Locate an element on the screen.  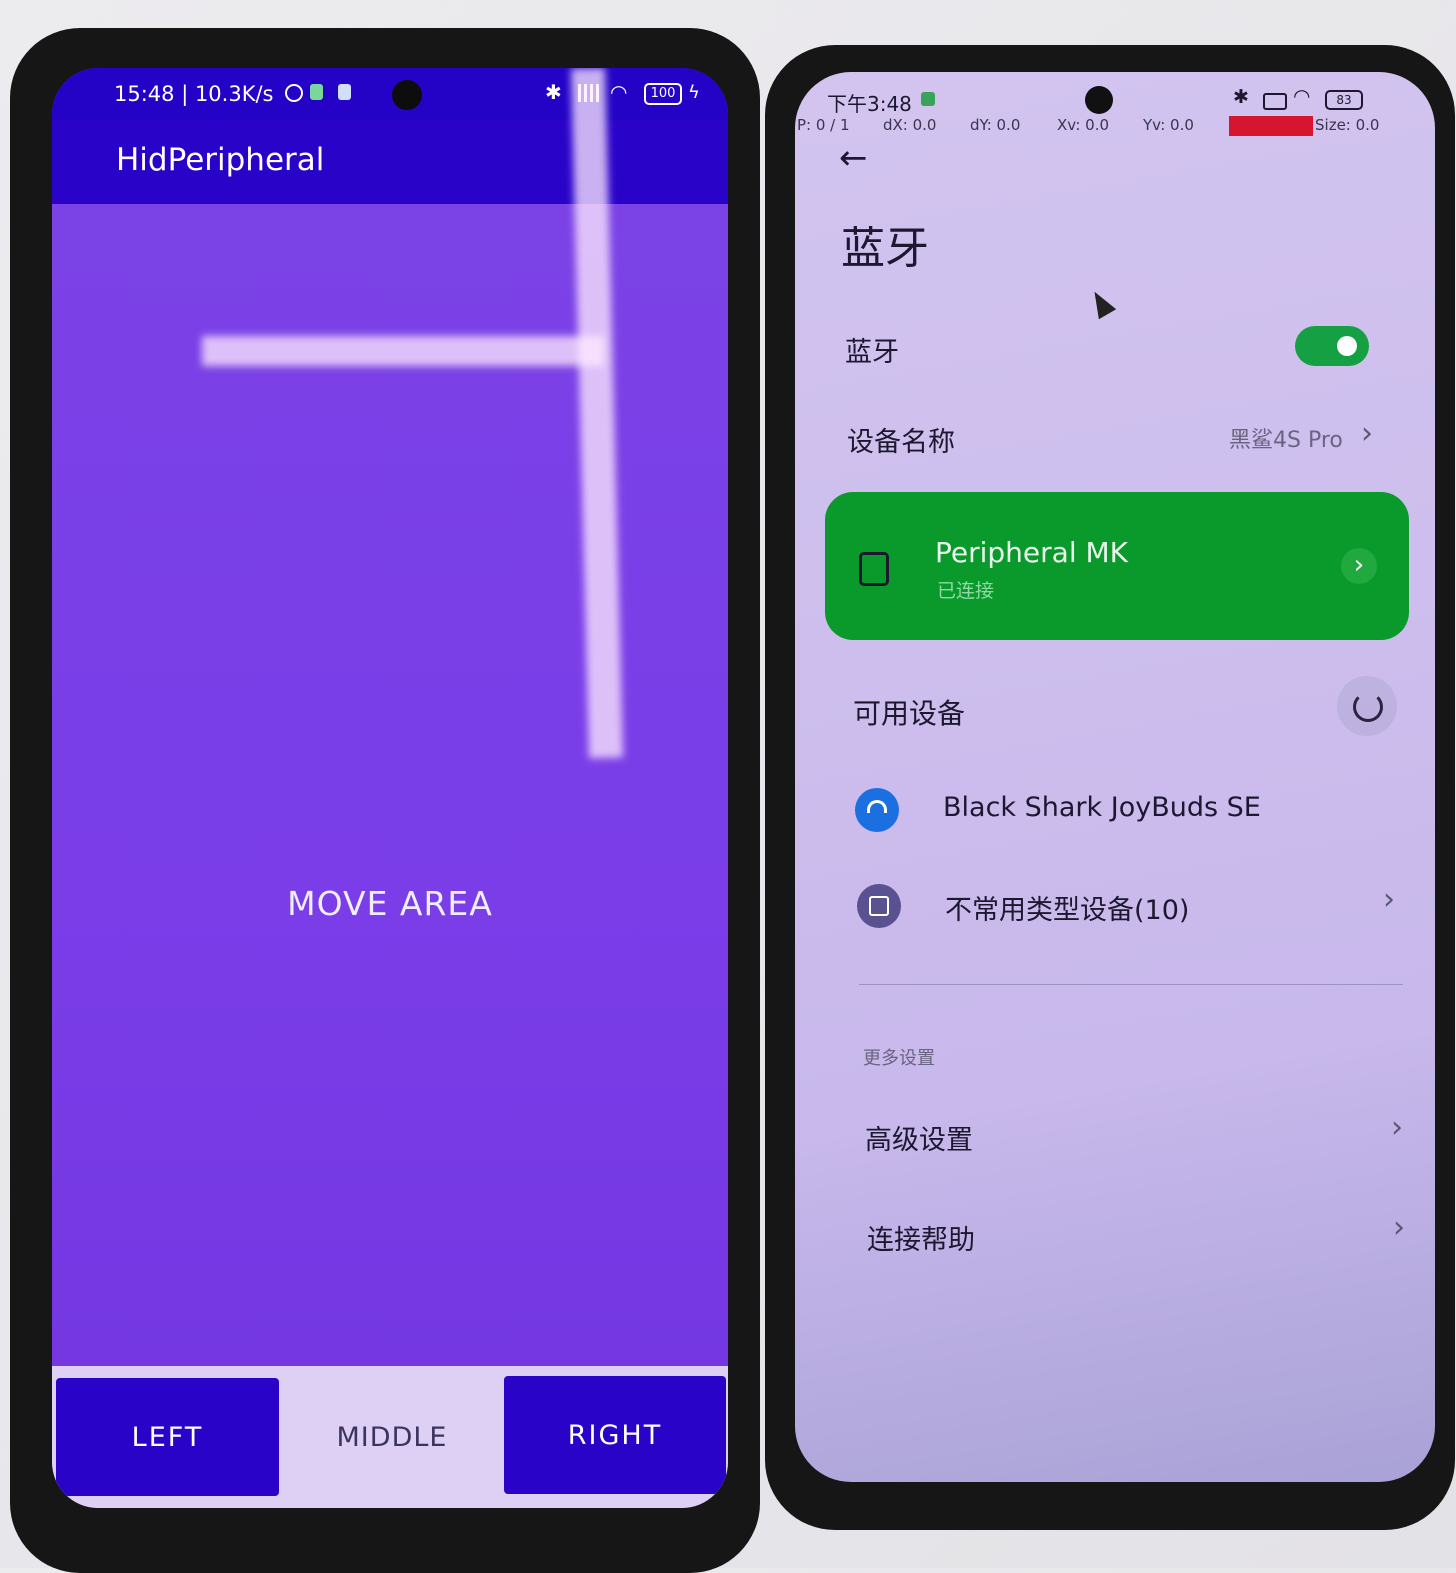
bluetooth-toggle-row: 蓝牙 is located at coordinates (1115, 348).